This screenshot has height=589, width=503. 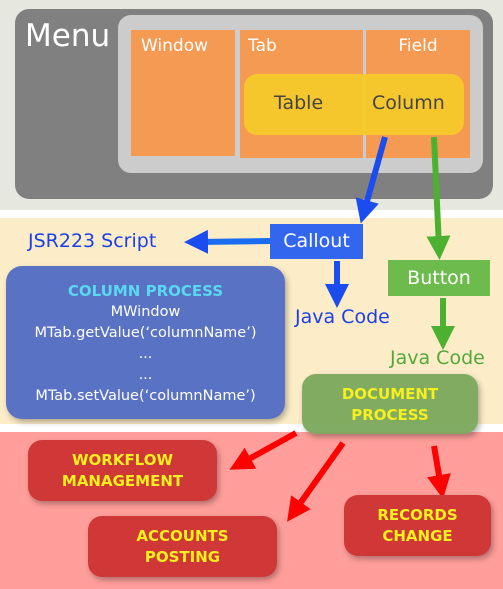 What do you see at coordinates (227, 241) in the screenshot?
I see `arrow-callout-to-script` at bounding box center [227, 241].